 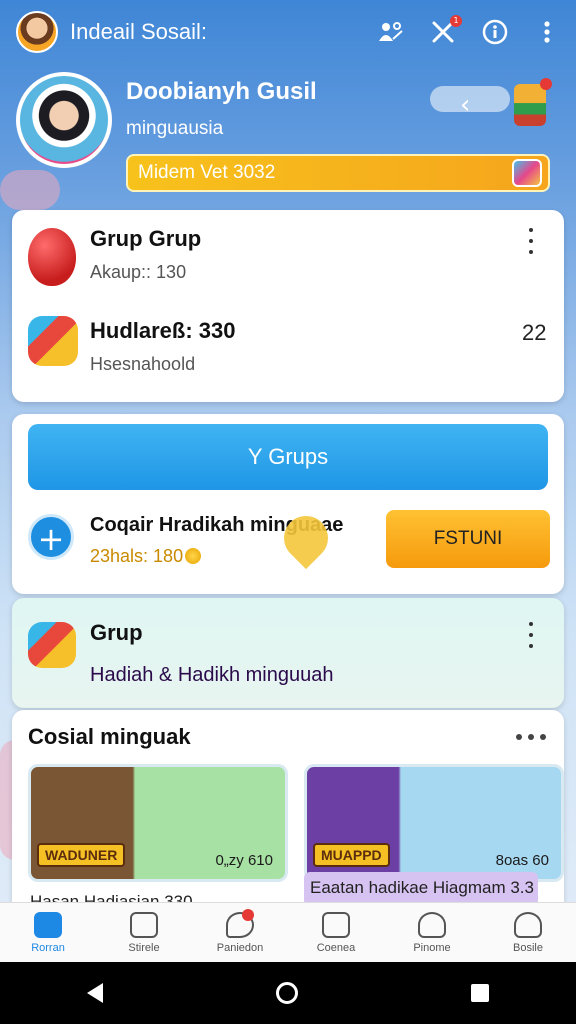 I want to click on level-progress-bar: Midem Vet 3032, so click(x=338, y=173).